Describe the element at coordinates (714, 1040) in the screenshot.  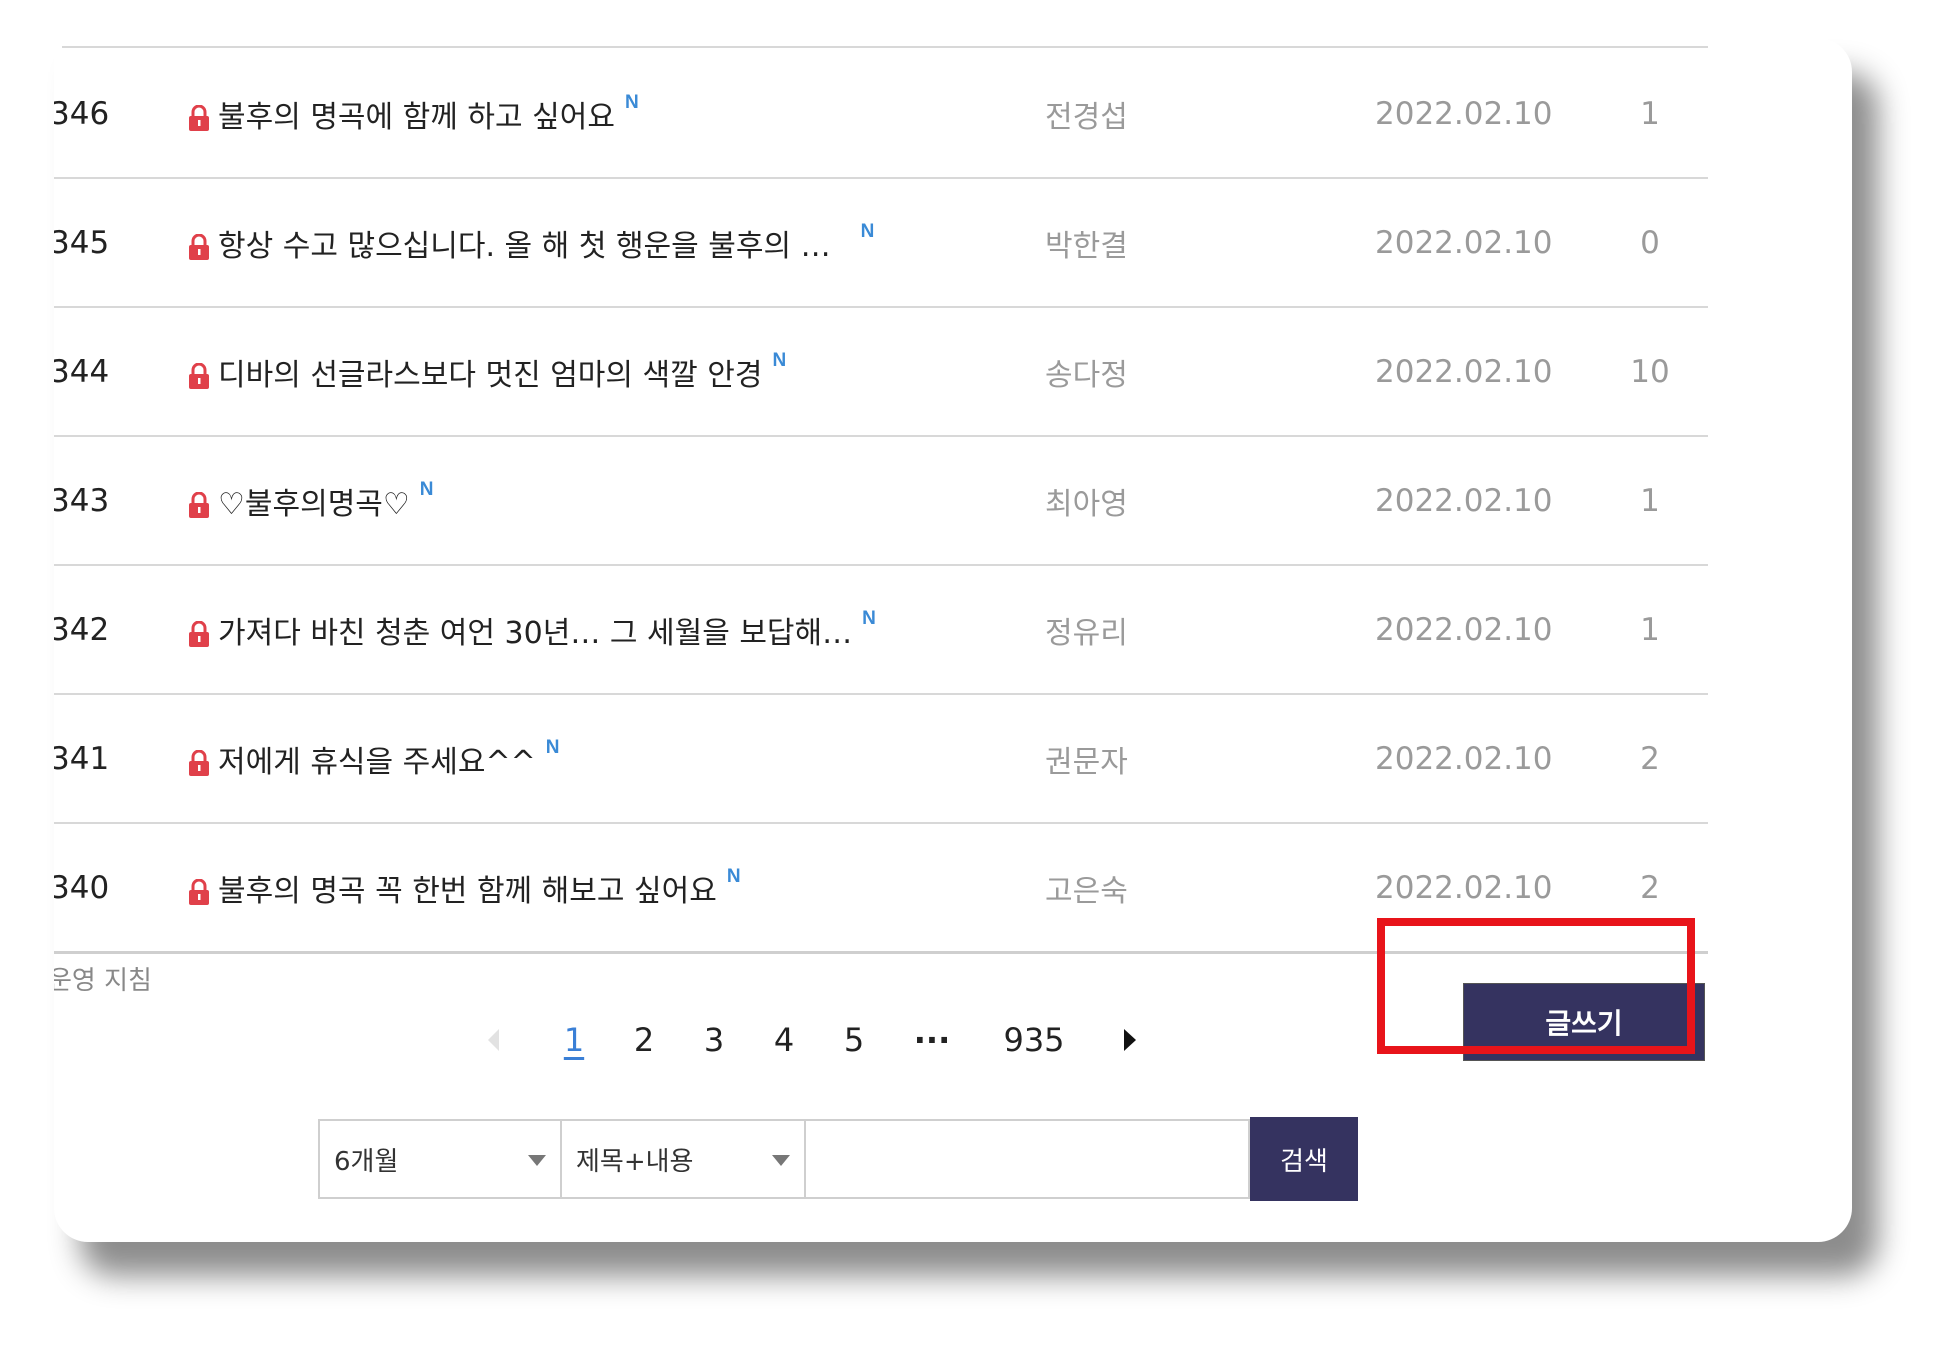
I see `page-3: 3` at that location.